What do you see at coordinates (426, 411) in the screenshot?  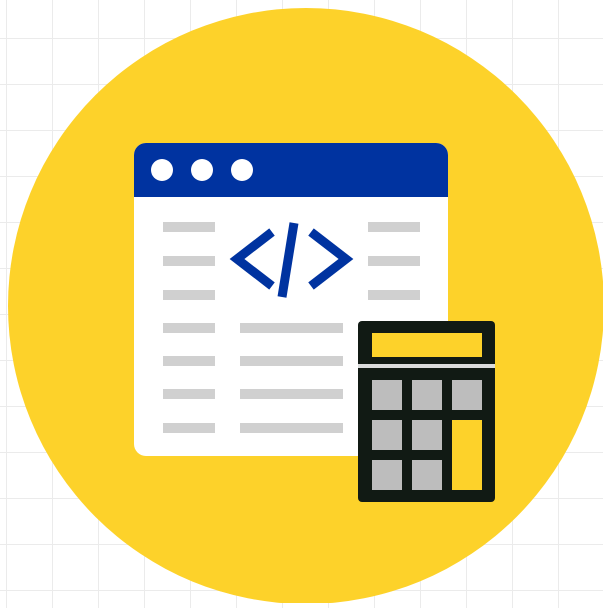 I see `calculator-icon` at bounding box center [426, 411].